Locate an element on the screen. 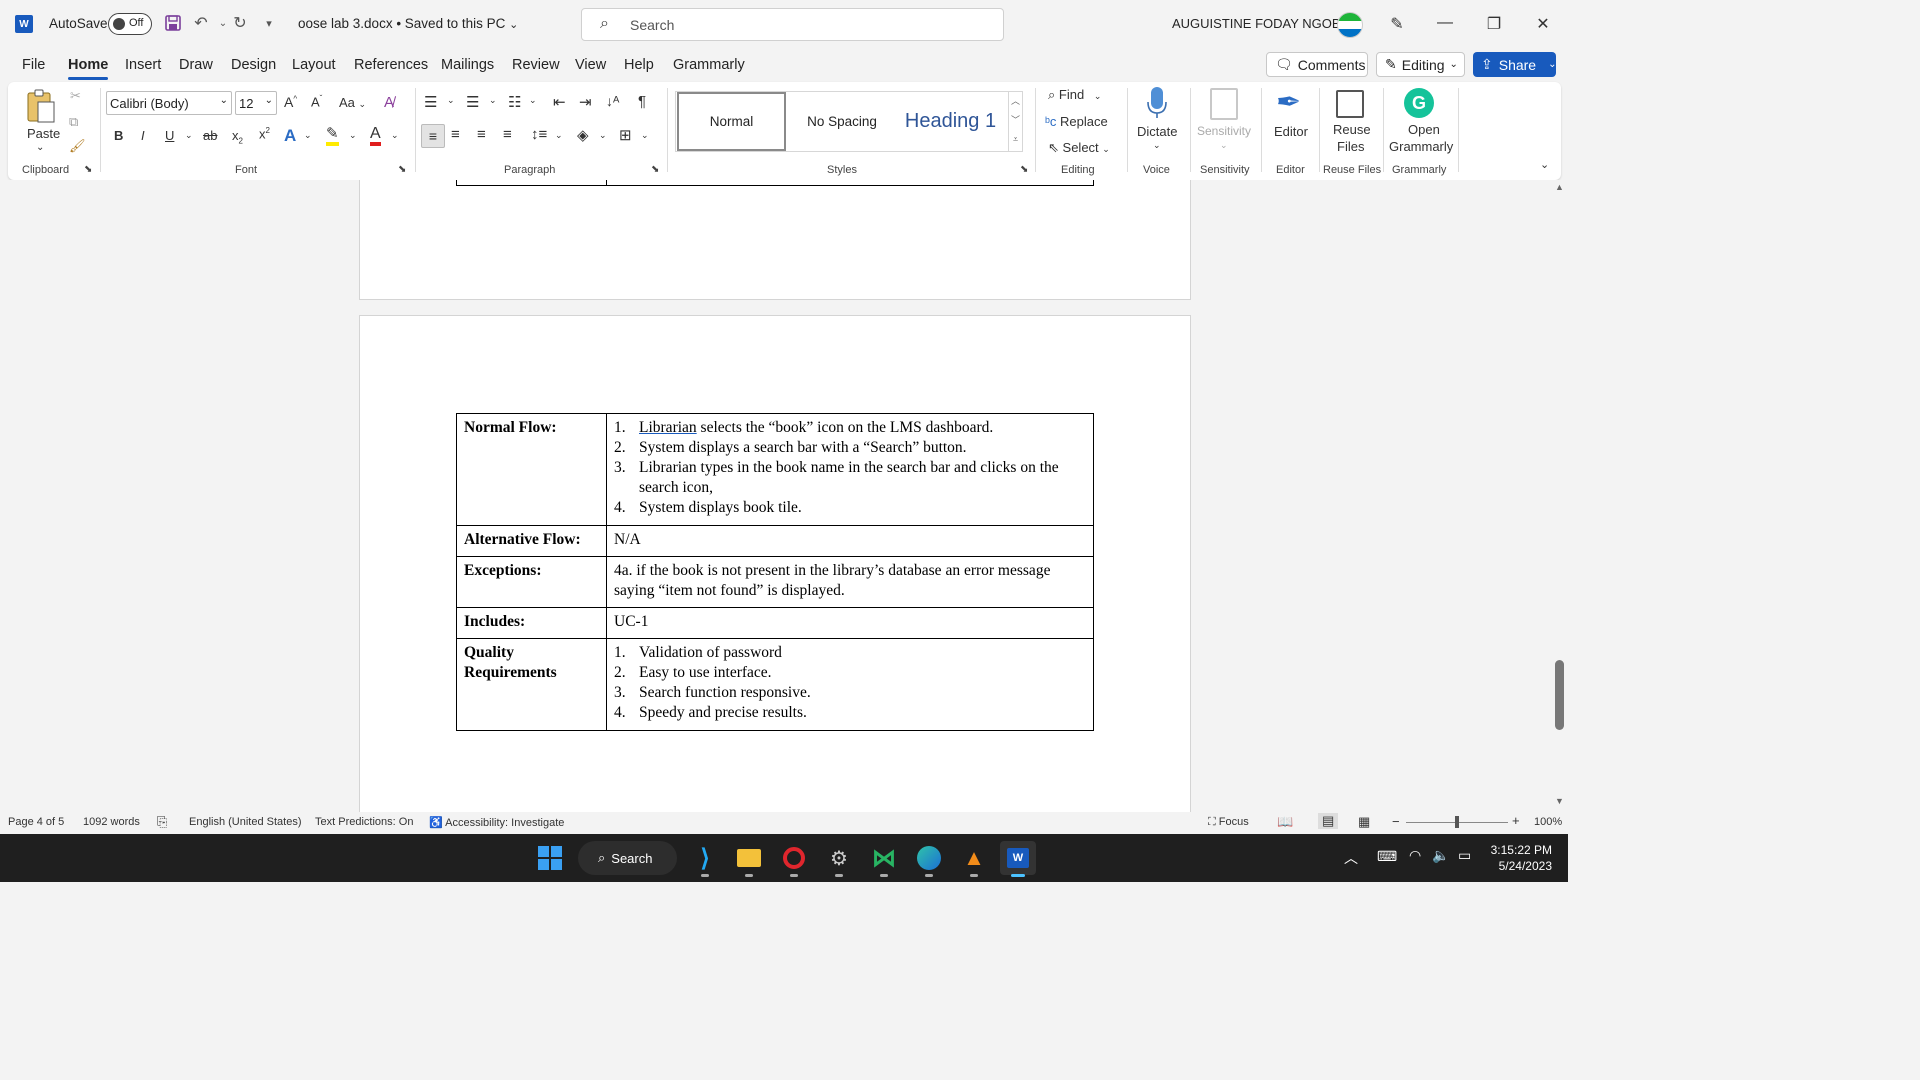 The image size is (1920, 1080). edge-icon is located at coordinates (929, 859).